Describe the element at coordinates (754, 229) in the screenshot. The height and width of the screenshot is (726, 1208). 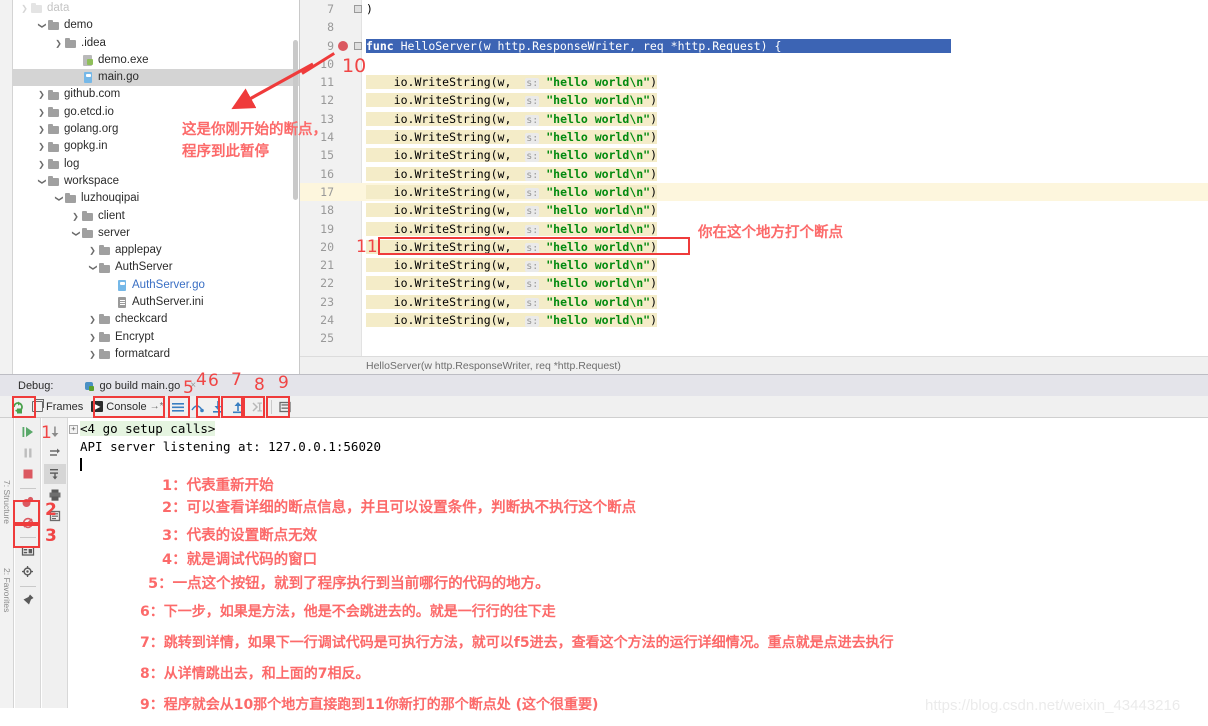
I see `code-line: 19 io.WriteString(w, s: "hello world\n")` at that location.